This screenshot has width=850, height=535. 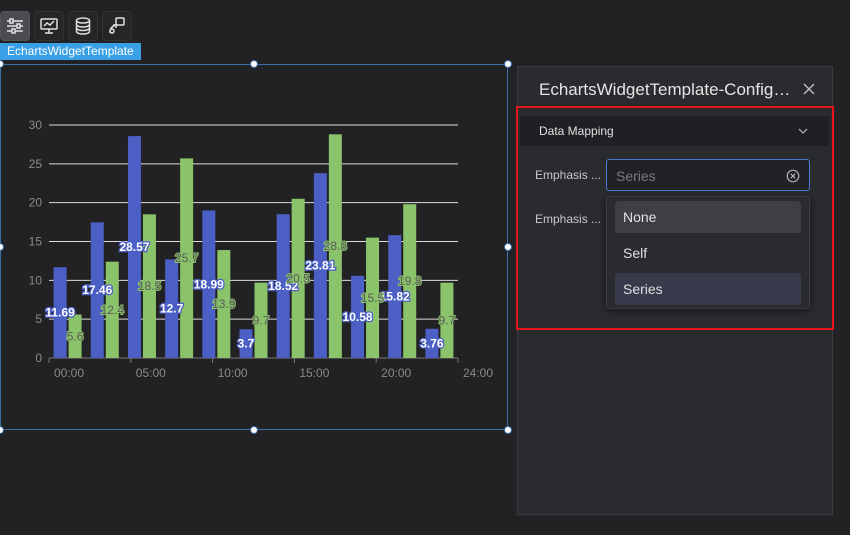 I want to click on data-label-series-1: 23.81, so click(x=320, y=266).